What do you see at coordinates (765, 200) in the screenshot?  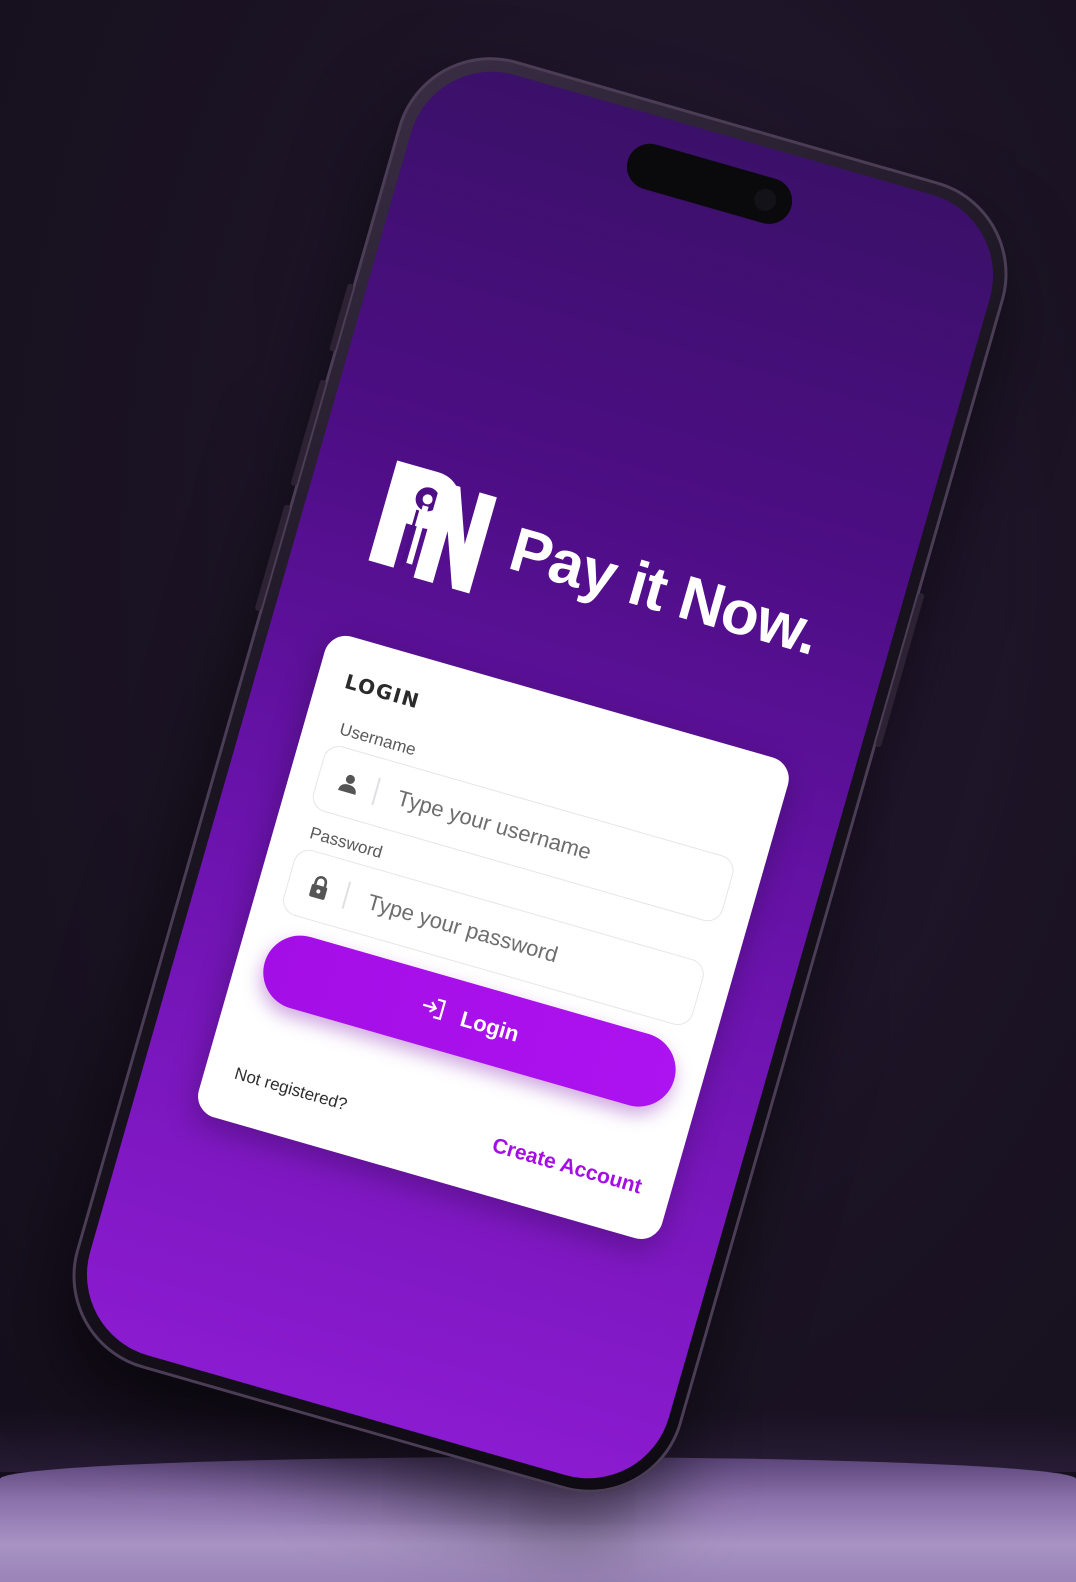 I see `front-camera` at bounding box center [765, 200].